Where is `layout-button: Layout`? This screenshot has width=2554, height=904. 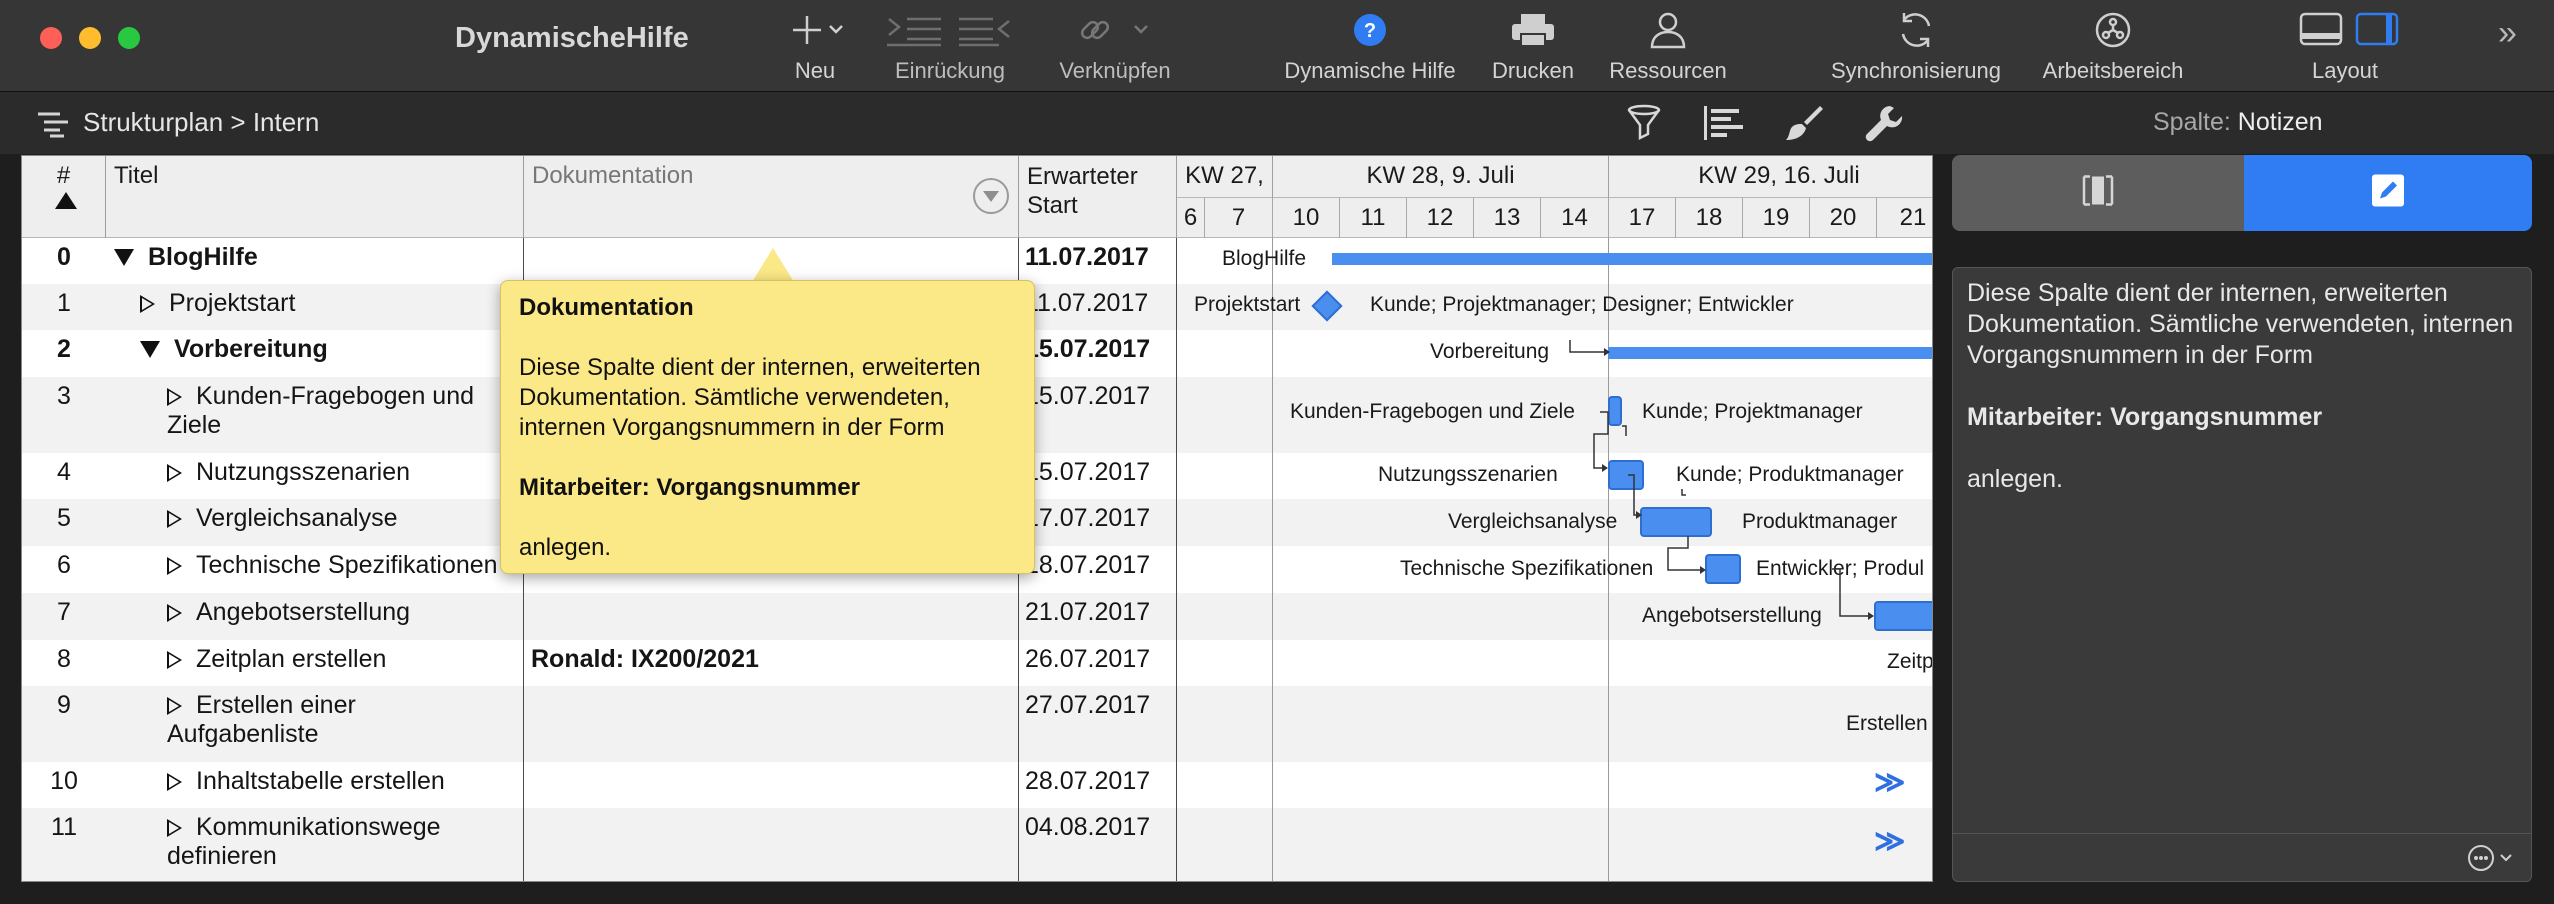
layout-button: Layout is located at coordinates (2345, 46).